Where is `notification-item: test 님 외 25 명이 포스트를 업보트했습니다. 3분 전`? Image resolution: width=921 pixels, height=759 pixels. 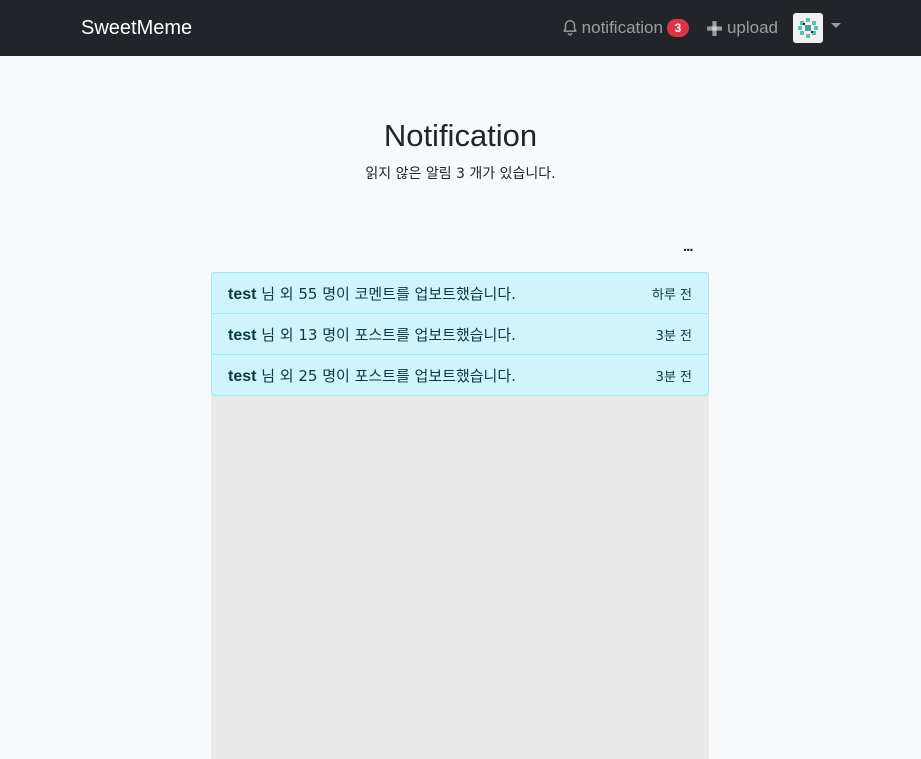
notification-item: test 님 외 25 명이 포스트를 업보트했습니다. 3분 전 is located at coordinates (460, 374).